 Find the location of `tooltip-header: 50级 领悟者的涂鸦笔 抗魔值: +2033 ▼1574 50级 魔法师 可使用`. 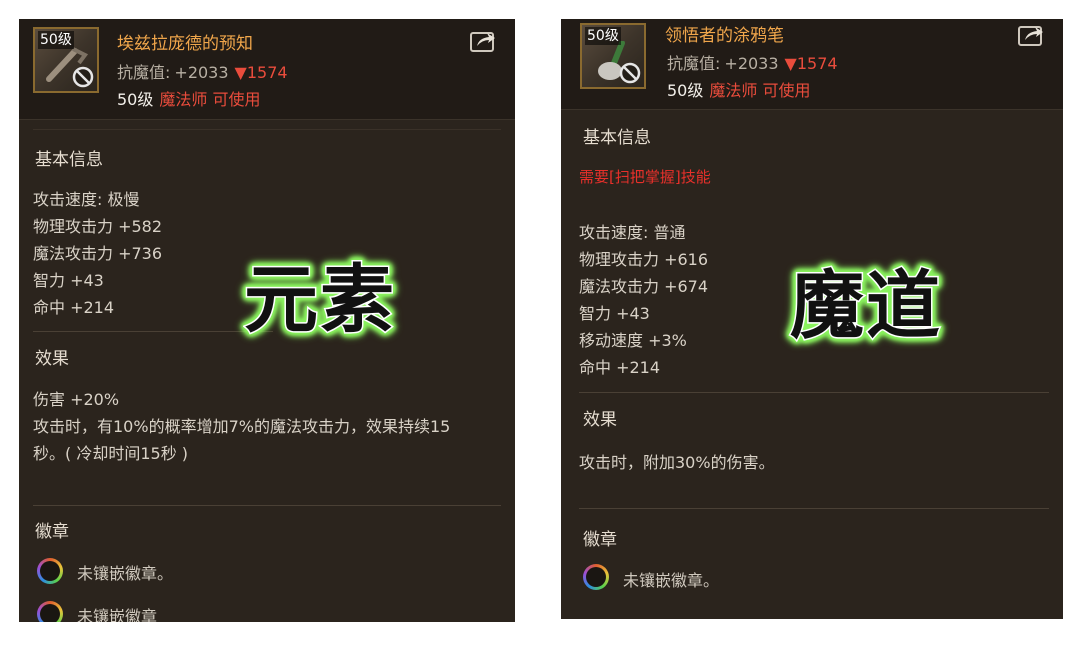

tooltip-header: 50级 领悟者的涂鸦笔 抗魔值: +2033 ▼1574 50级 魔法师 可使用 is located at coordinates (812, 64).